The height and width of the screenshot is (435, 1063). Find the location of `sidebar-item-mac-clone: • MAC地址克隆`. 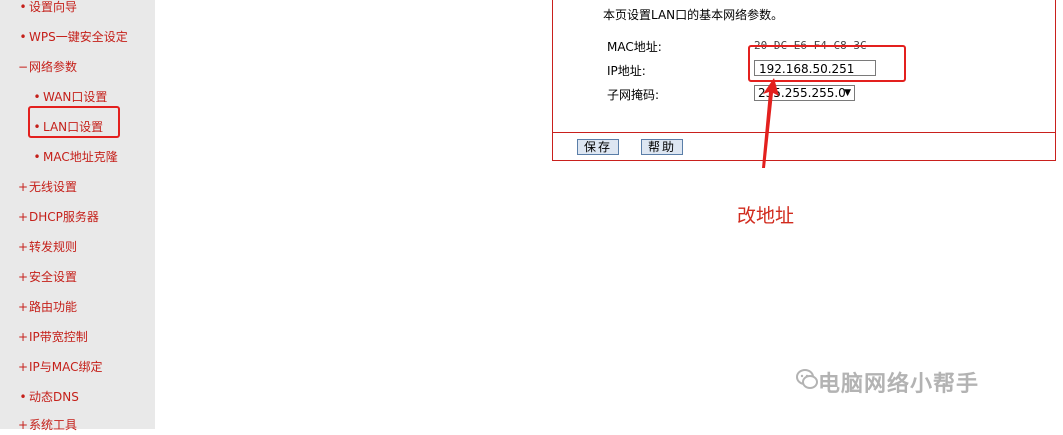

sidebar-item-mac-clone: • MAC地址克隆 is located at coordinates (74, 157).